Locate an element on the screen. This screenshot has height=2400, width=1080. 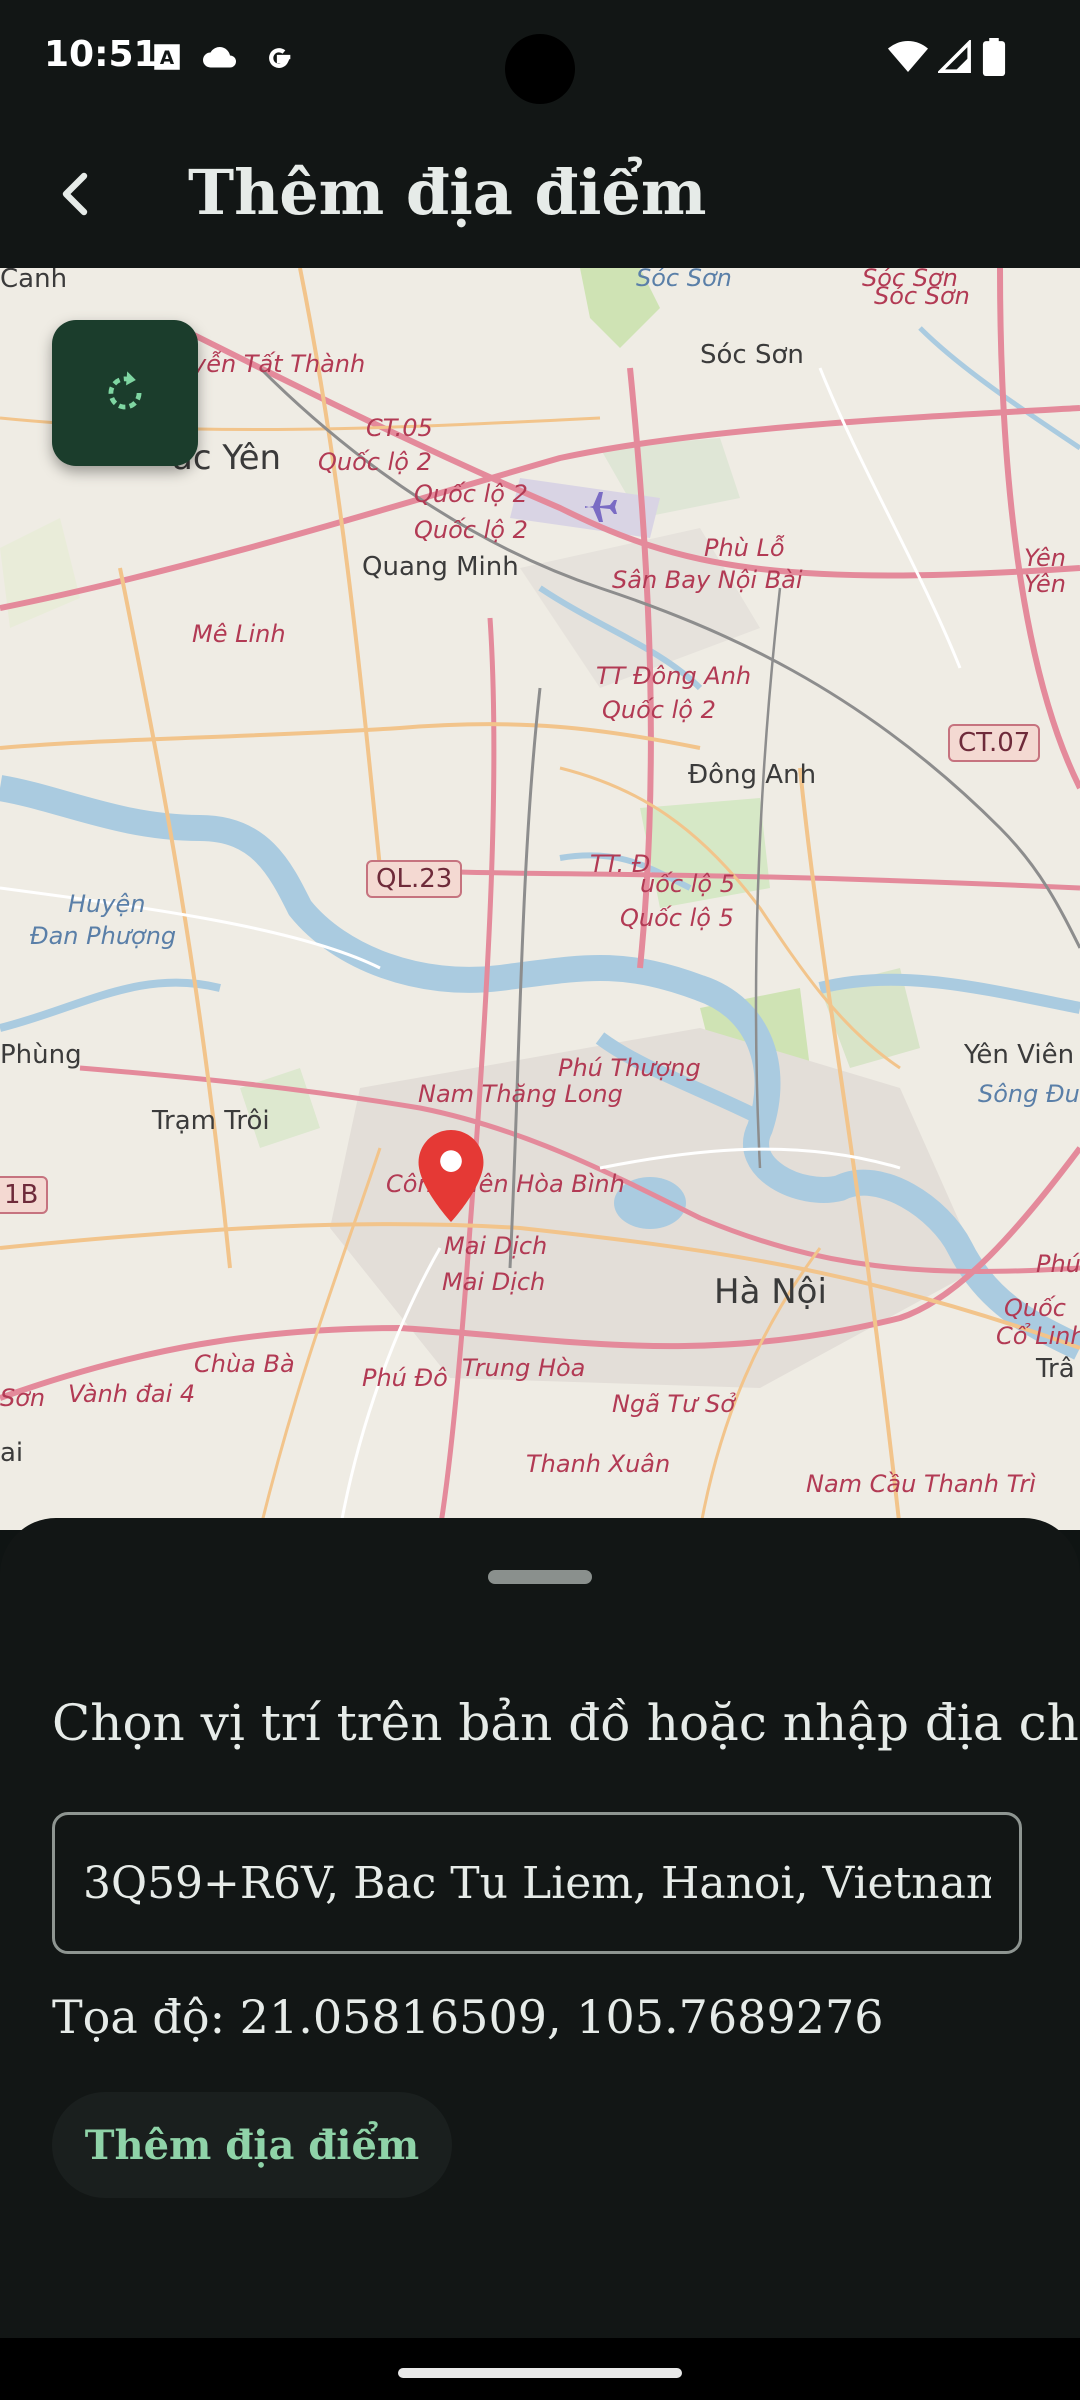
map-label: Quốc is located at coordinates (1035, 1308).